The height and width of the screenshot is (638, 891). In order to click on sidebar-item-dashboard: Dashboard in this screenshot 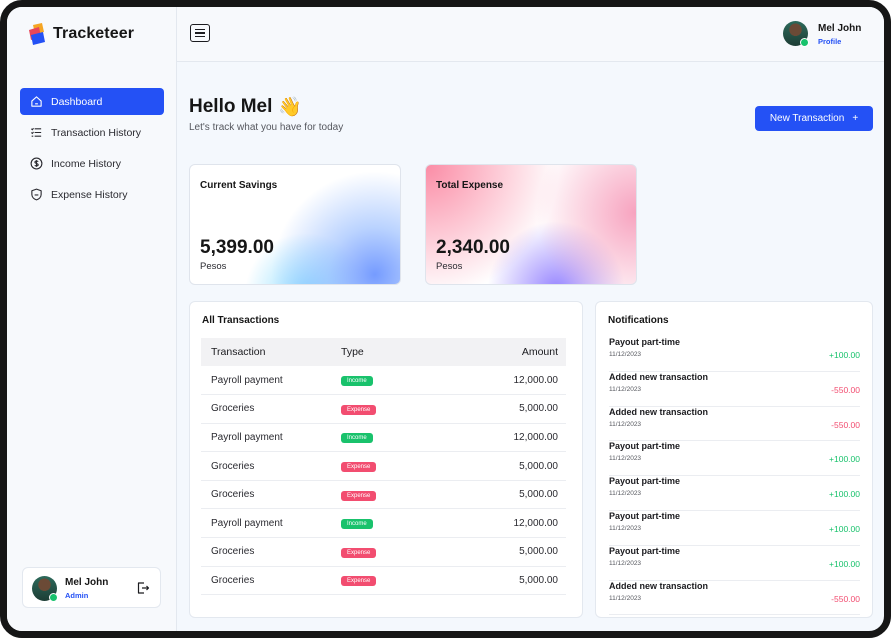, I will do `click(92, 101)`.